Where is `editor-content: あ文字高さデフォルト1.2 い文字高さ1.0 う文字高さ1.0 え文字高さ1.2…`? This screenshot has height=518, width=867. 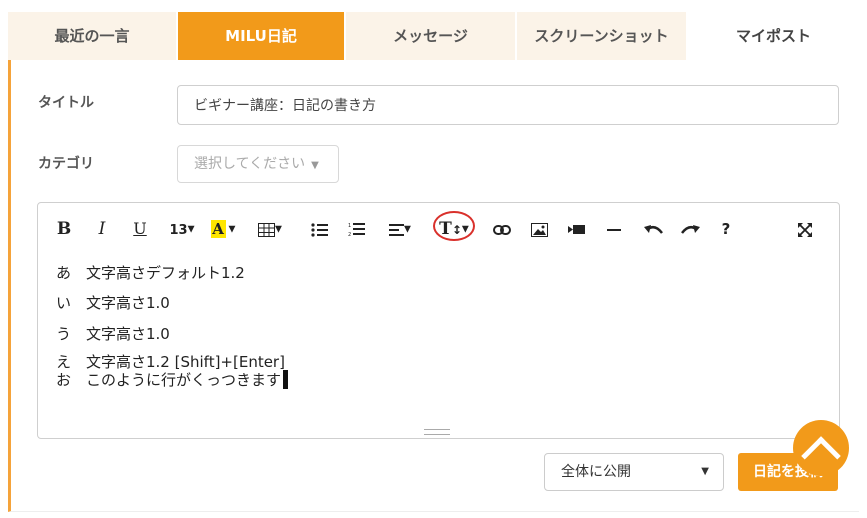
editor-content: あ文字高さデフォルト1.2 い文字高さ1.0 う文字高さ1.0 え文字高さ1.2… is located at coordinates (172, 326).